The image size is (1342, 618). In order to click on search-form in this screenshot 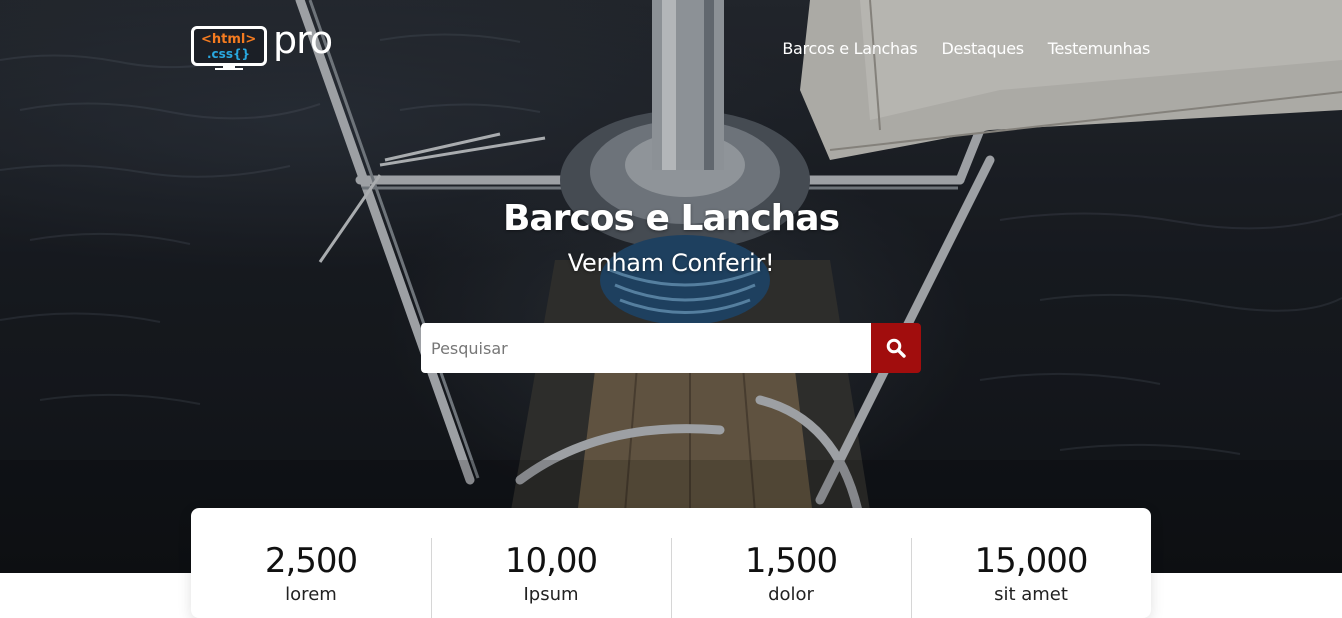, I will do `click(671, 348)`.